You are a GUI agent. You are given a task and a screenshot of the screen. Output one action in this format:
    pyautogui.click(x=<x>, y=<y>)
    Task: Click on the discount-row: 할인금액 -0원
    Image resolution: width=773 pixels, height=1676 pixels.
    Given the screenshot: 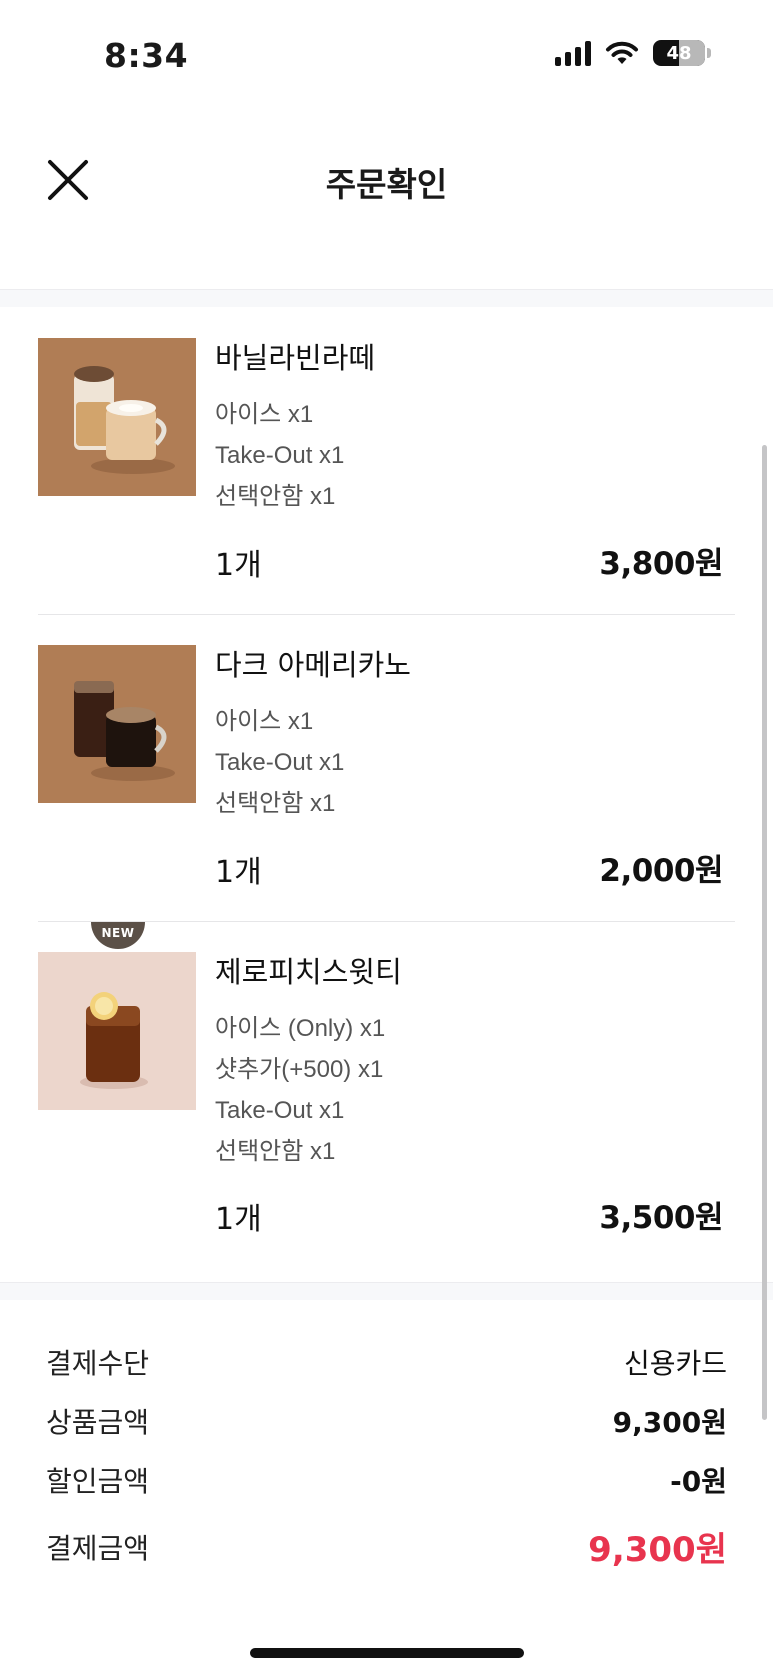 What is the action you would take?
    pyautogui.click(x=386, y=1480)
    